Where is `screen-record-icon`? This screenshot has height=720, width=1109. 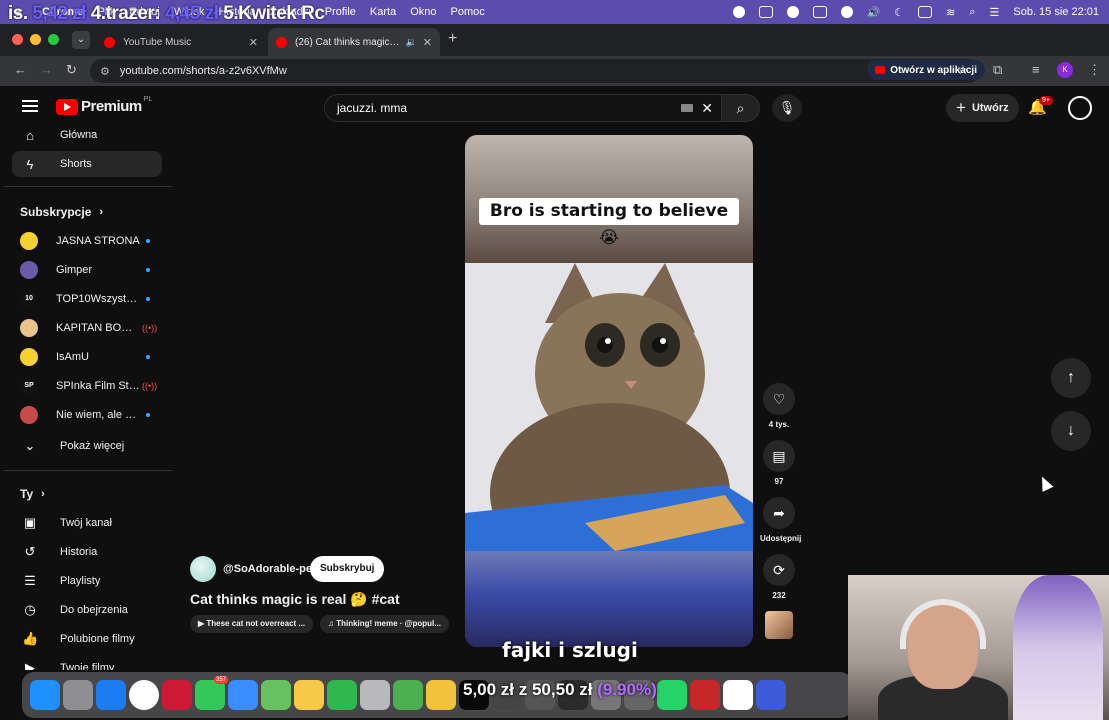 screen-record-icon is located at coordinates (765, 12).